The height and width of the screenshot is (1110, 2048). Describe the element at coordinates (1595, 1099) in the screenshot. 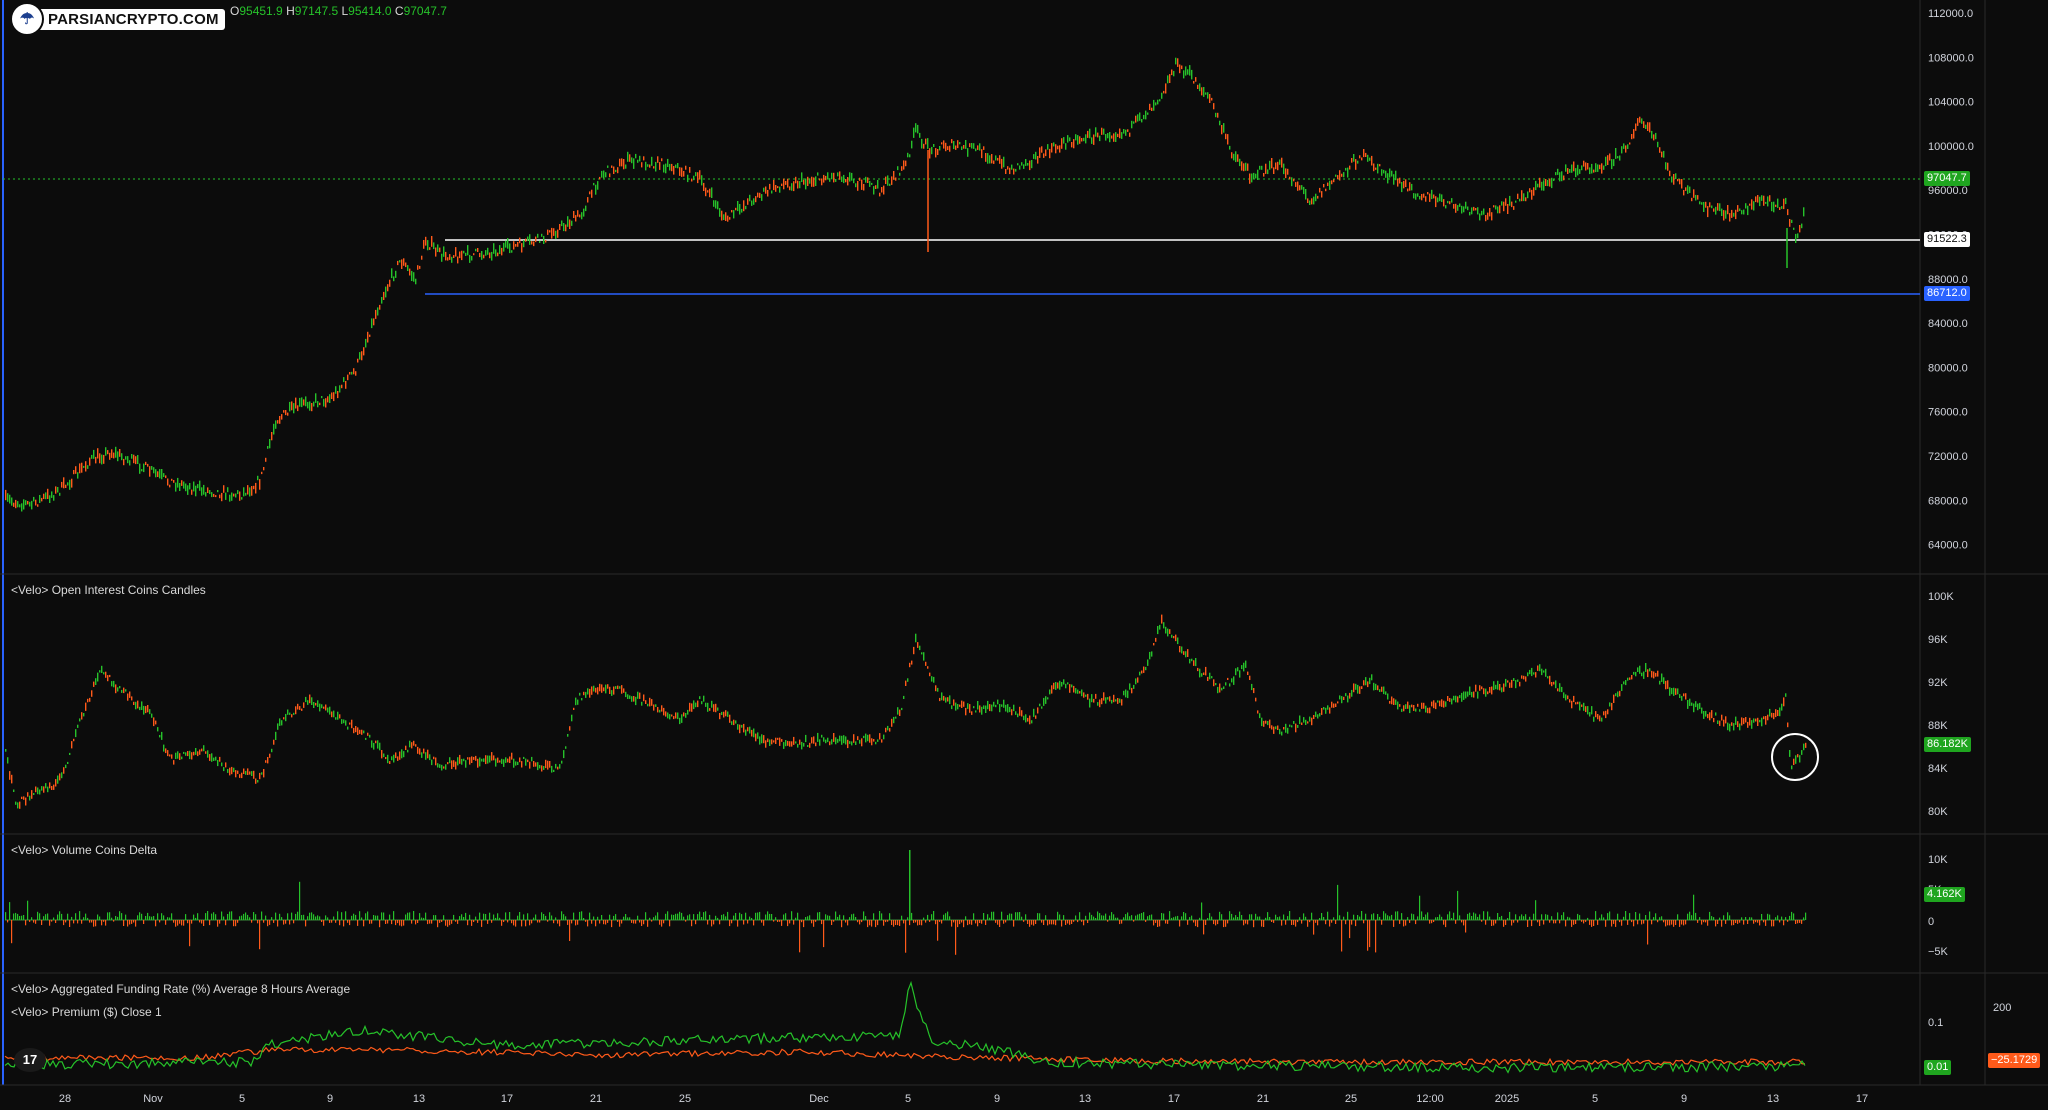

I see `time-axis-label: 5` at that location.